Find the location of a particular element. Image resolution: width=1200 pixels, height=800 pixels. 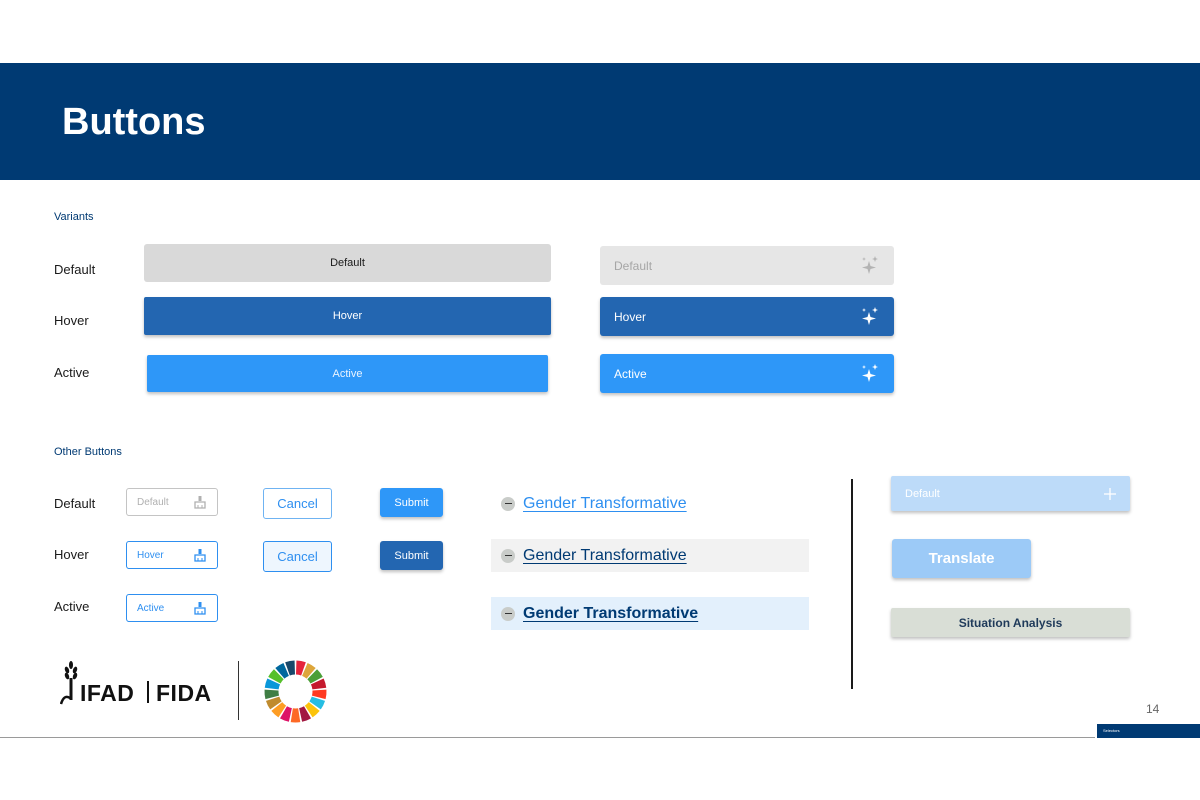

situation-analysis-button: Situation Analysis is located at coordinates (1010, 622).